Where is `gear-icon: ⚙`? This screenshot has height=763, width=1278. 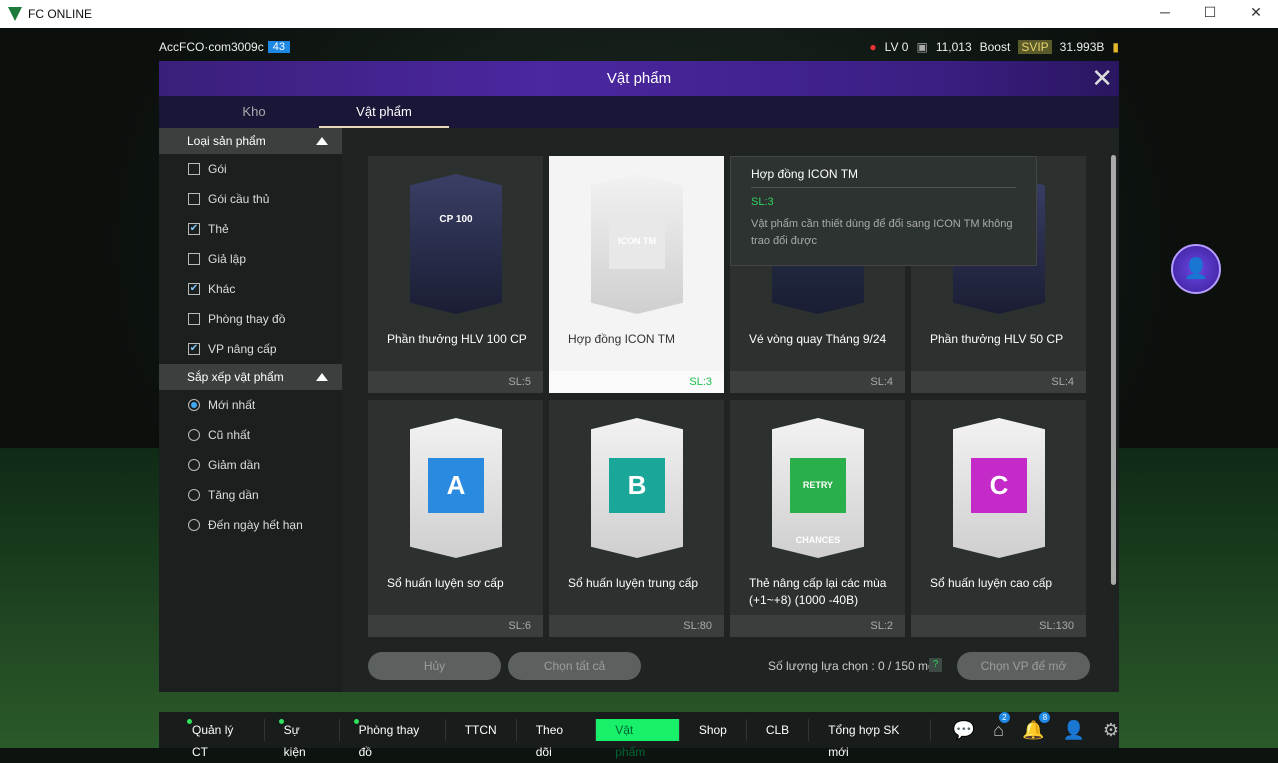 gear-icon: ⚙ is located at coordinates (1111, 730).